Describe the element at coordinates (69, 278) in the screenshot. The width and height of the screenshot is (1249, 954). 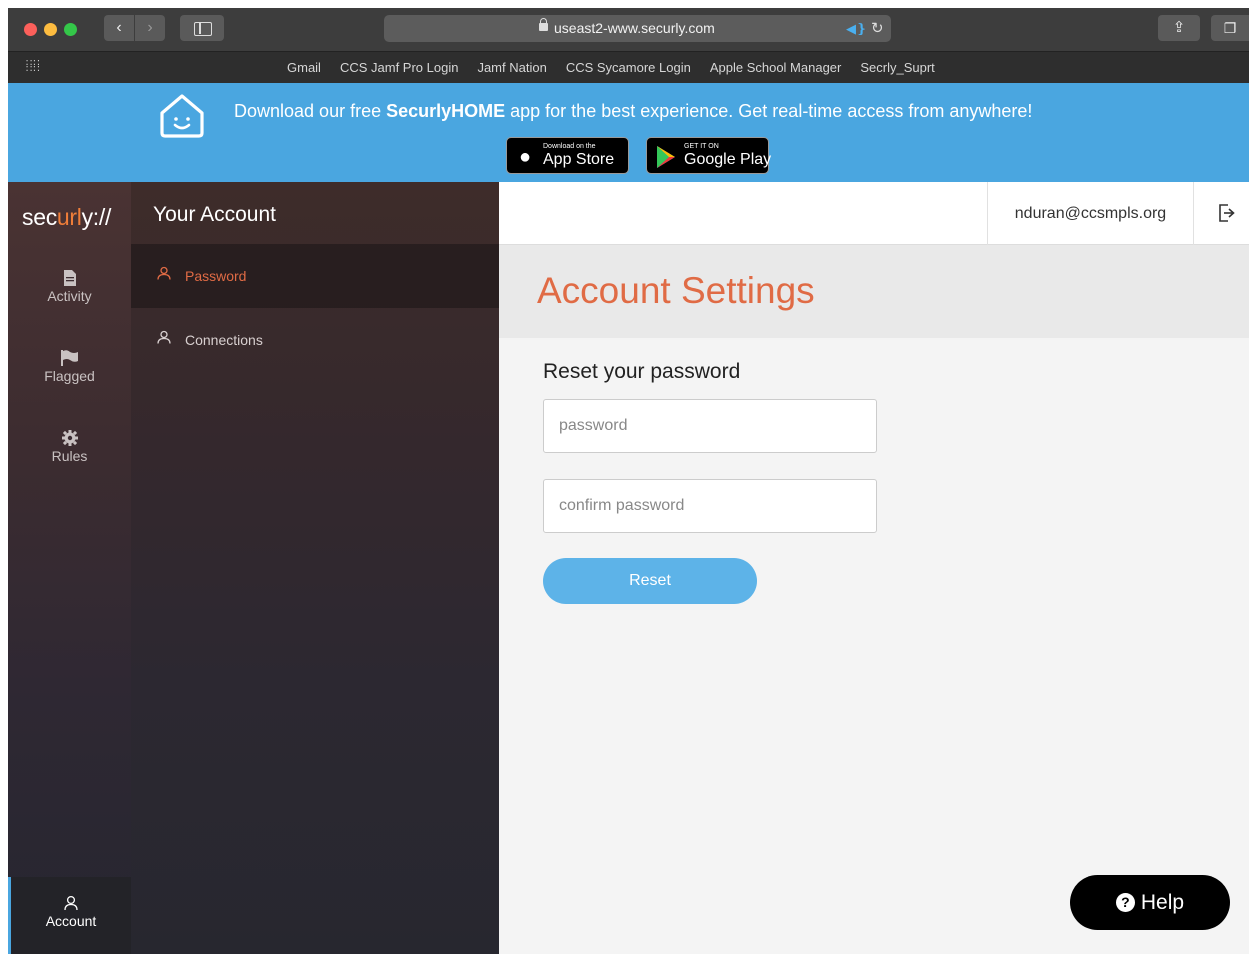
I see `document-icon` at that location.